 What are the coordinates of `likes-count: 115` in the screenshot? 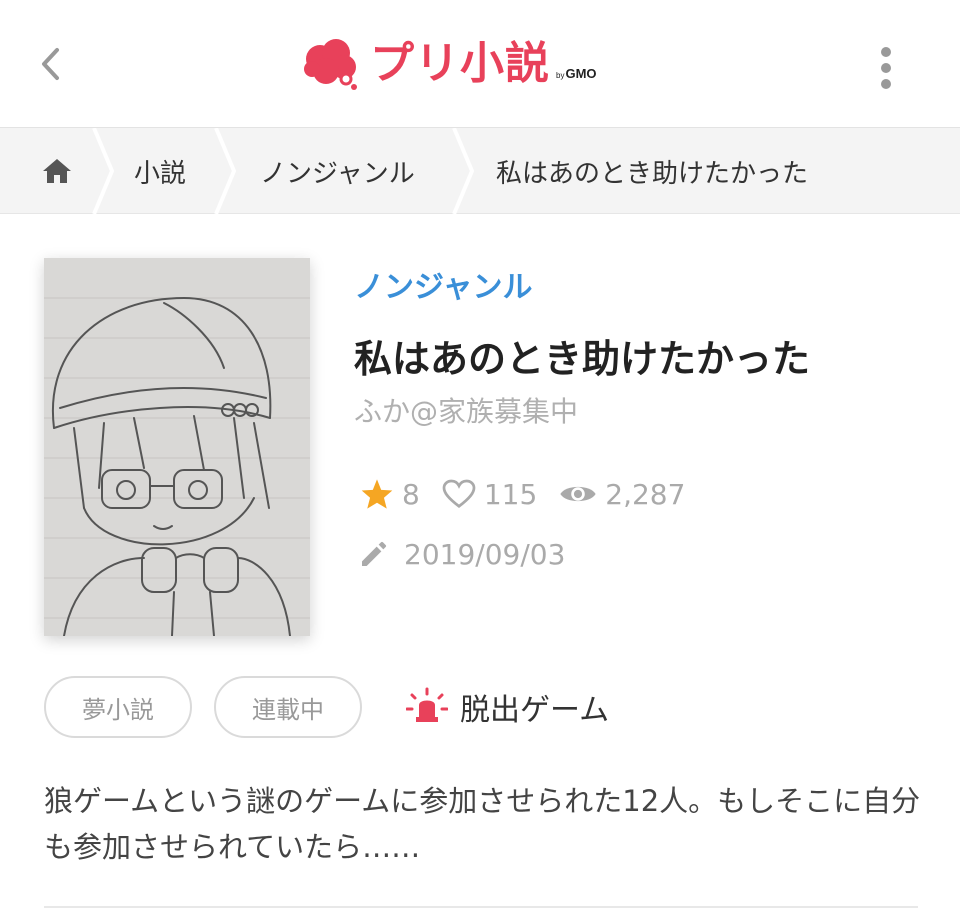 It's located at (510, 494).